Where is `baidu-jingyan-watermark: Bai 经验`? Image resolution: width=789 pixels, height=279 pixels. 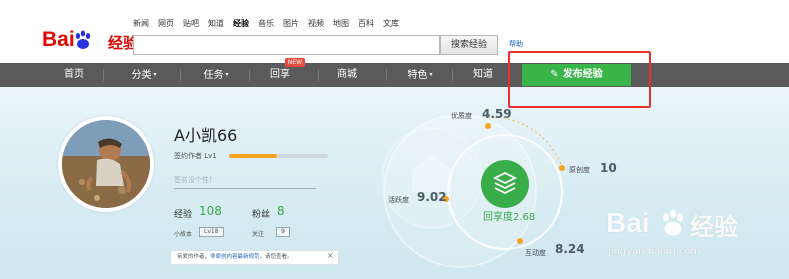 baidu-jingyan-watermark: Bai 经验 is located at coordinates (681, 237).